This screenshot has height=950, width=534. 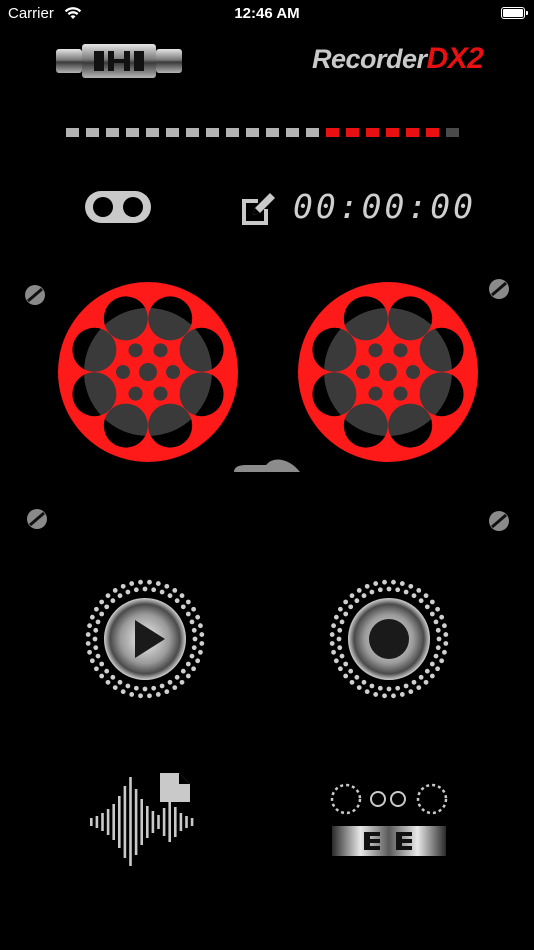 What do you see at coordinates (369, 59) in the screenshot?
I see `brand-word: Recorder` at bounding box center [369, 59].